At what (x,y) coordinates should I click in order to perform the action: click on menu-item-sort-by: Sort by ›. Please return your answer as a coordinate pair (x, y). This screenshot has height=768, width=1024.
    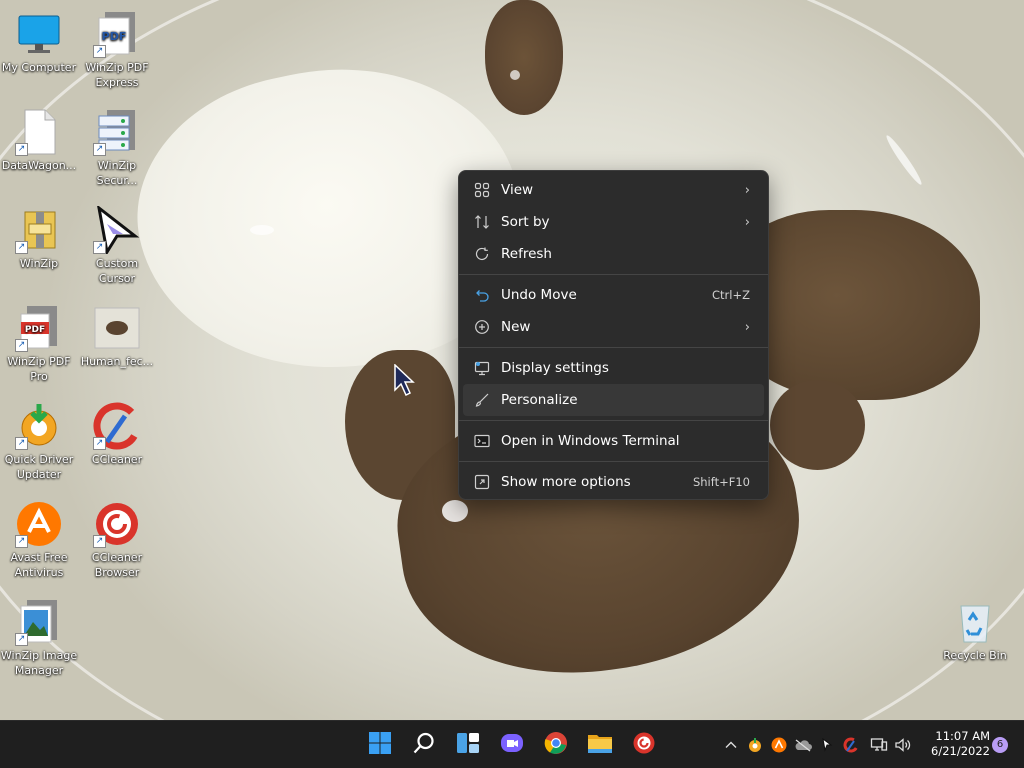
    Looking at the image, I should click on (613, 222).